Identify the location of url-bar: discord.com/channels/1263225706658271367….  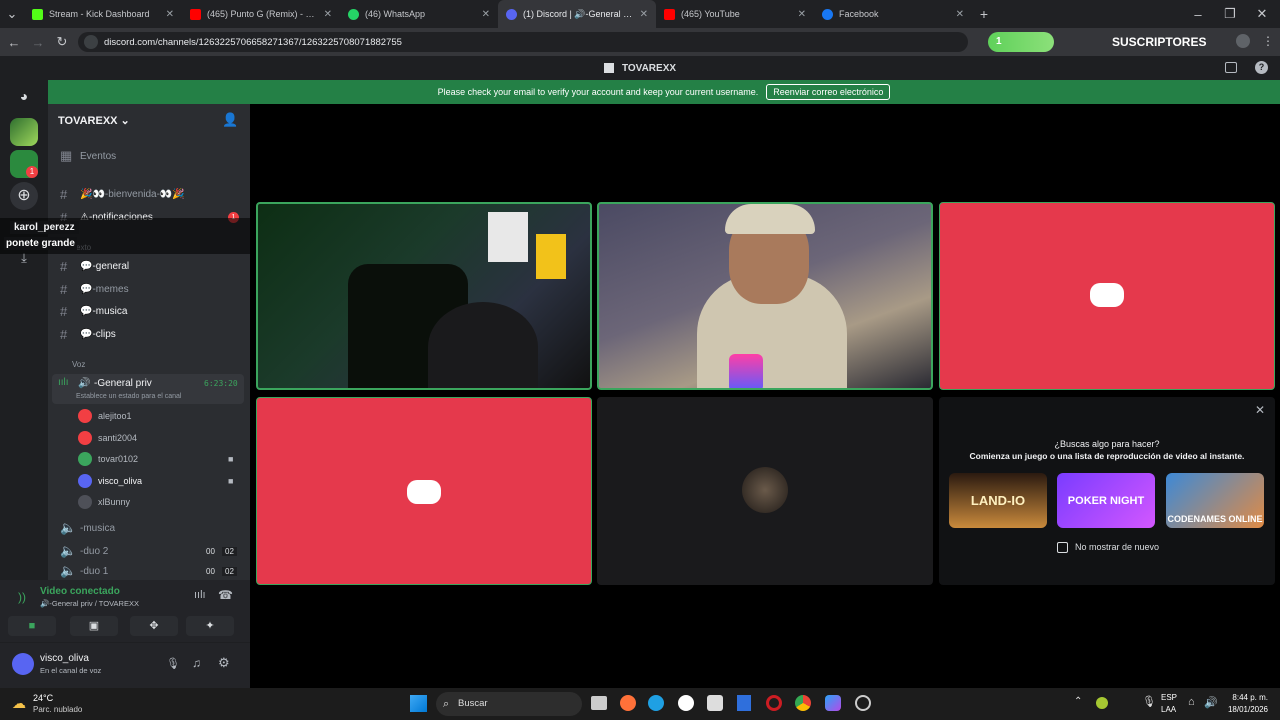
(523, 42).